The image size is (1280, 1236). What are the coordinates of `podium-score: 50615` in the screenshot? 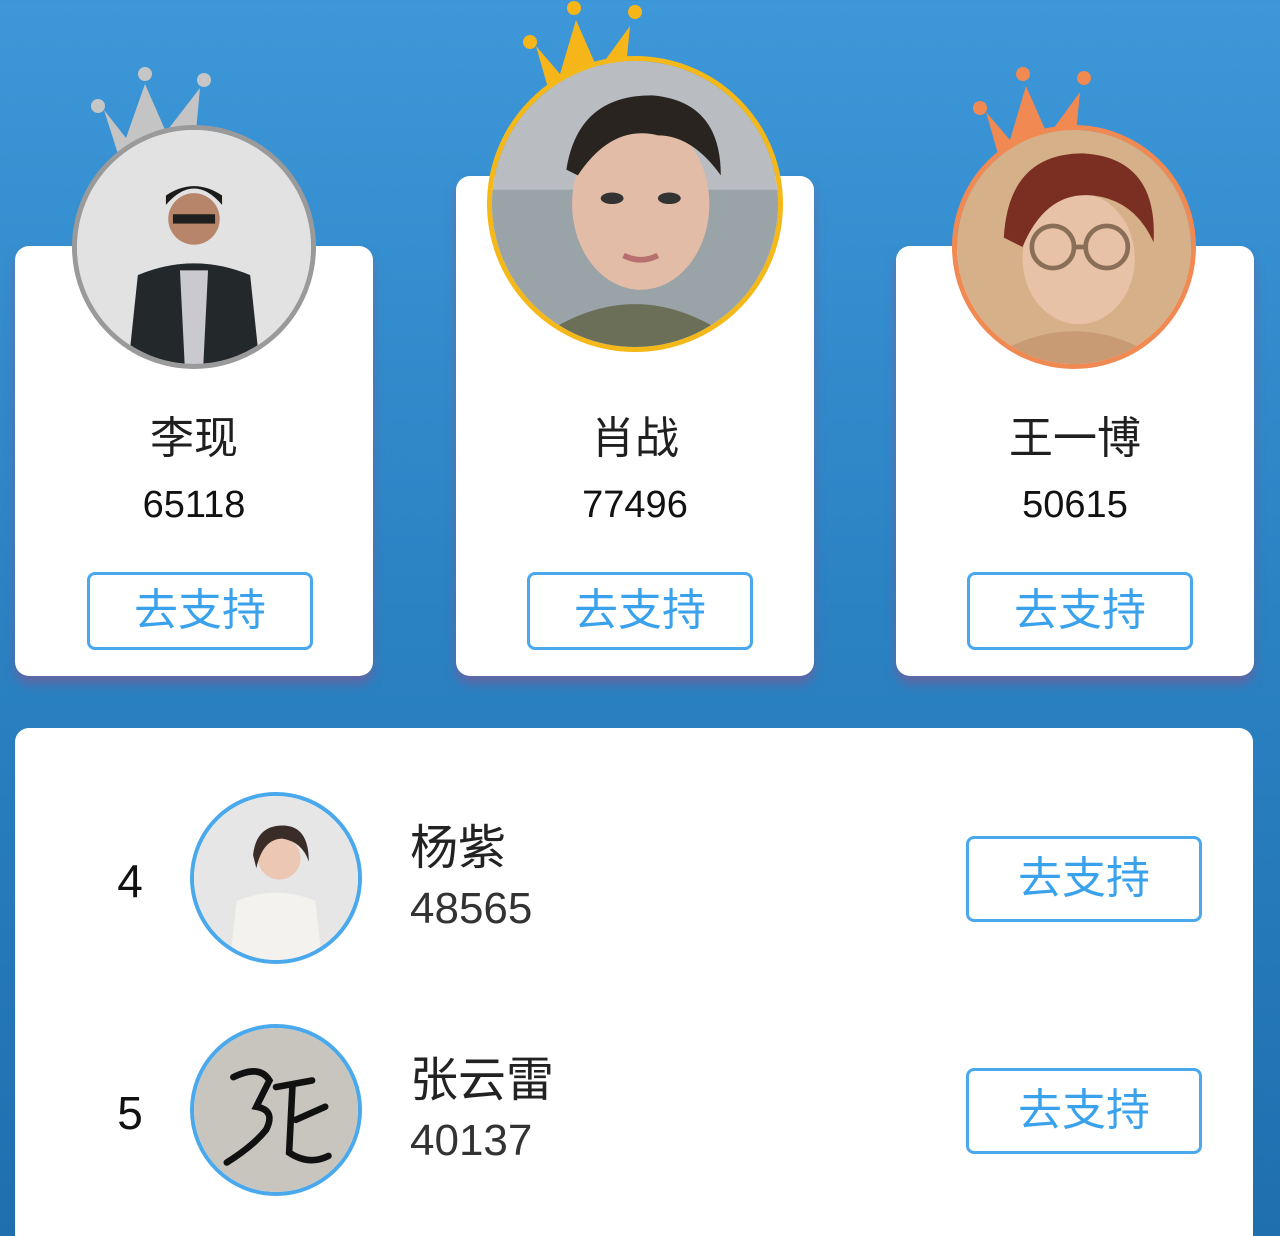 It's located at (1075, 505).